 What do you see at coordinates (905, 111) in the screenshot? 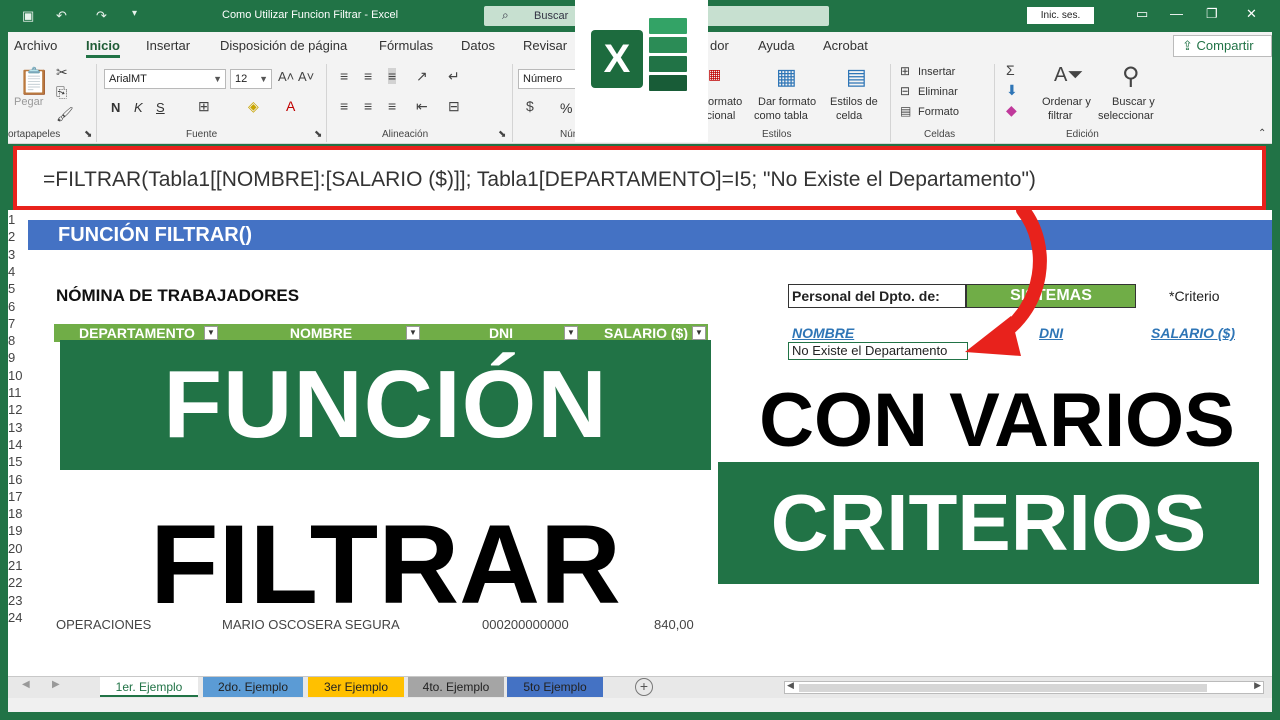
I see `format-cells-icon: ▤` at bounding box center [905, 111].